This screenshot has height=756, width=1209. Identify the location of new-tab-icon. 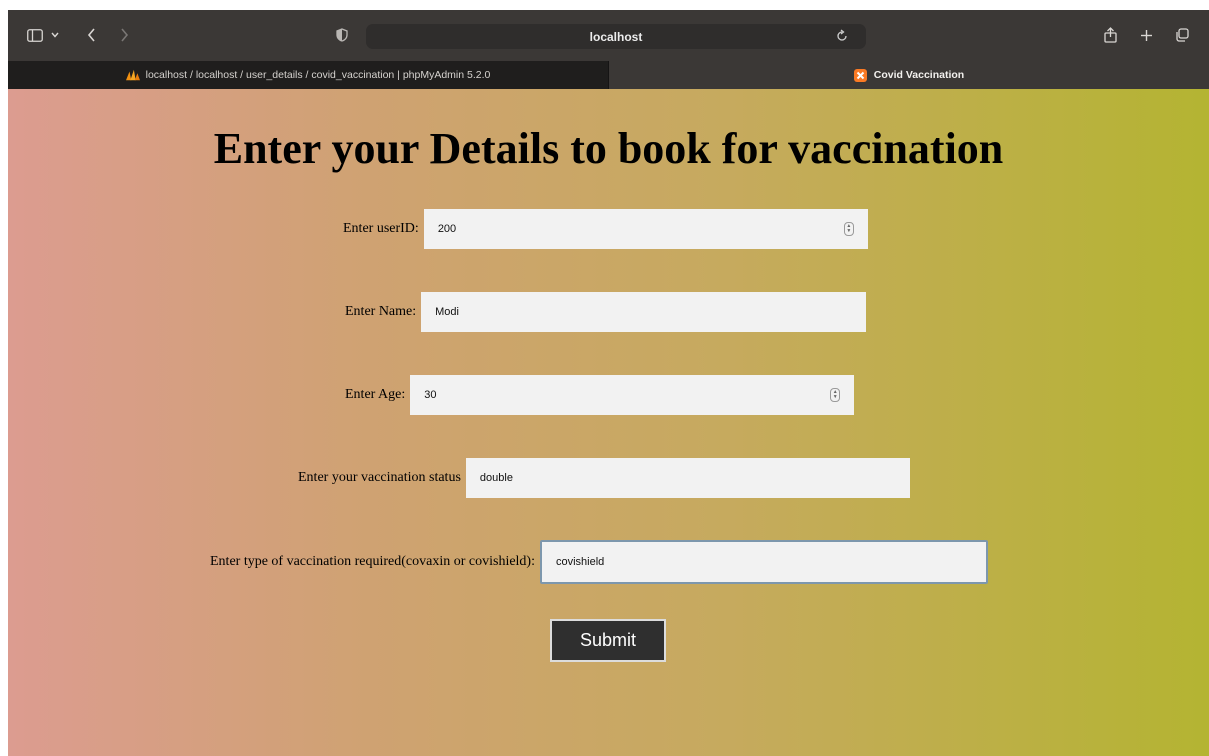
(1146, 35).